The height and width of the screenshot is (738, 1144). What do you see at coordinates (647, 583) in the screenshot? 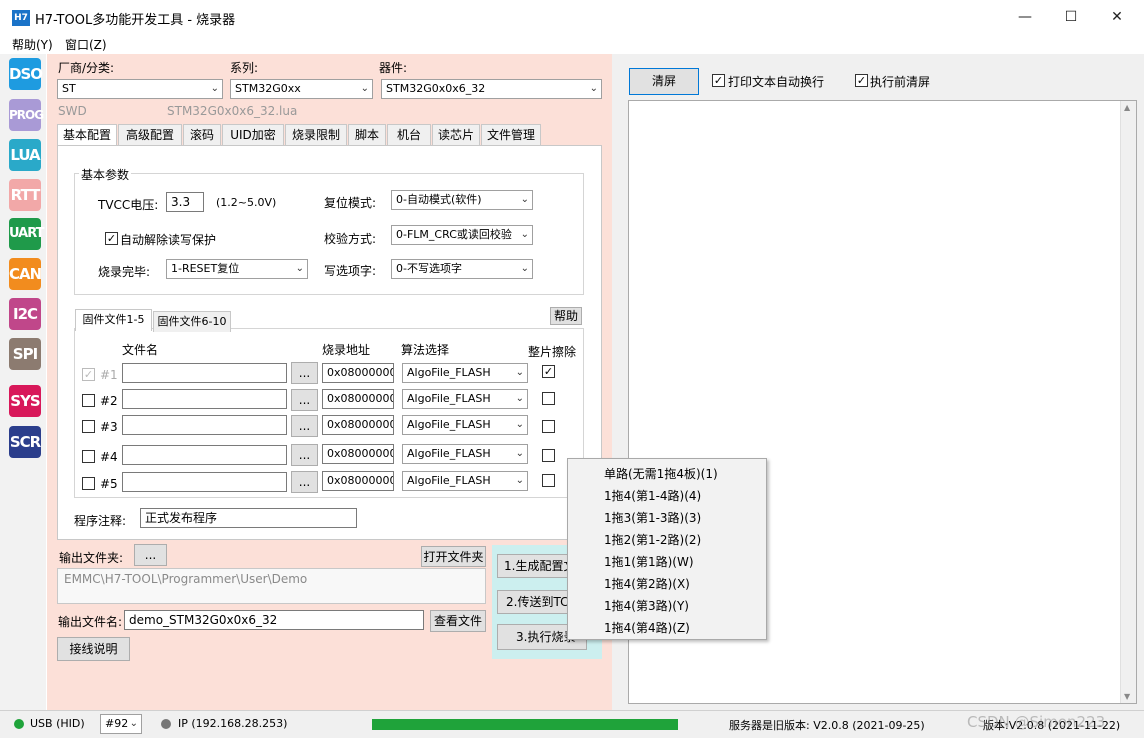
I see `menu-item-ch2: 1拖4(第2路)(X)` at bounding box center [647, 583].